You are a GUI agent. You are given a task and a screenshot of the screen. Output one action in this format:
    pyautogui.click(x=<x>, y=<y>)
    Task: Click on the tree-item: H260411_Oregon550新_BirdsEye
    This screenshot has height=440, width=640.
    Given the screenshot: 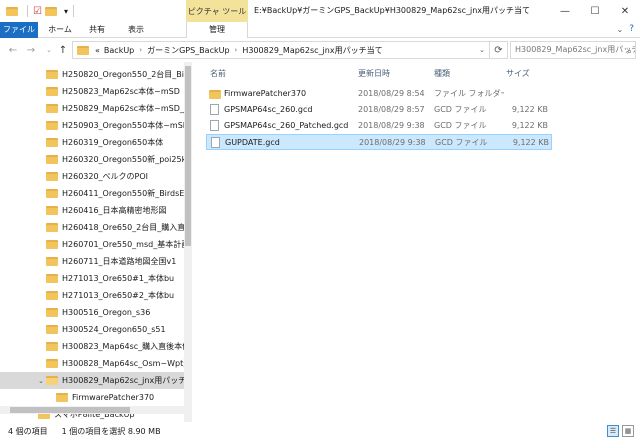 What is the action you would take?
    pyautogui.click(x=92, y=193)
    